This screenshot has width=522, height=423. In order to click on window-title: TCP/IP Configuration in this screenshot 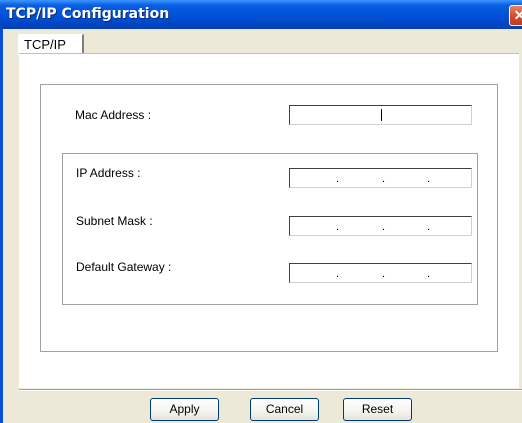, I will do `click(88, 14)`.